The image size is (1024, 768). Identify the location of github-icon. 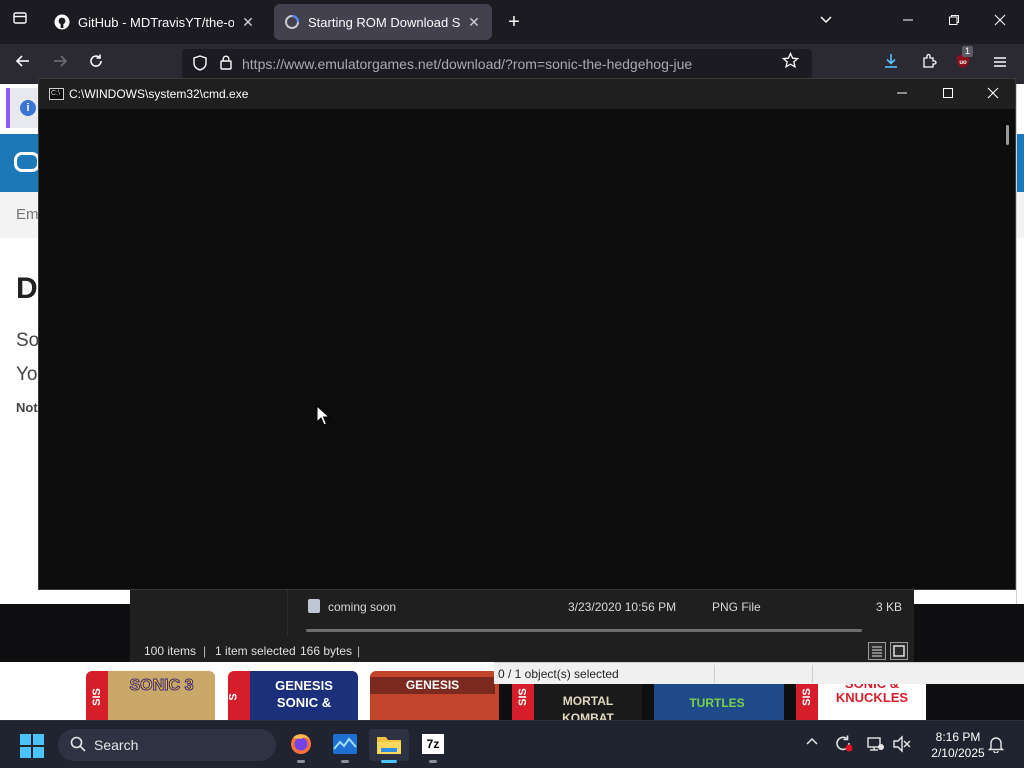
(62, 22).